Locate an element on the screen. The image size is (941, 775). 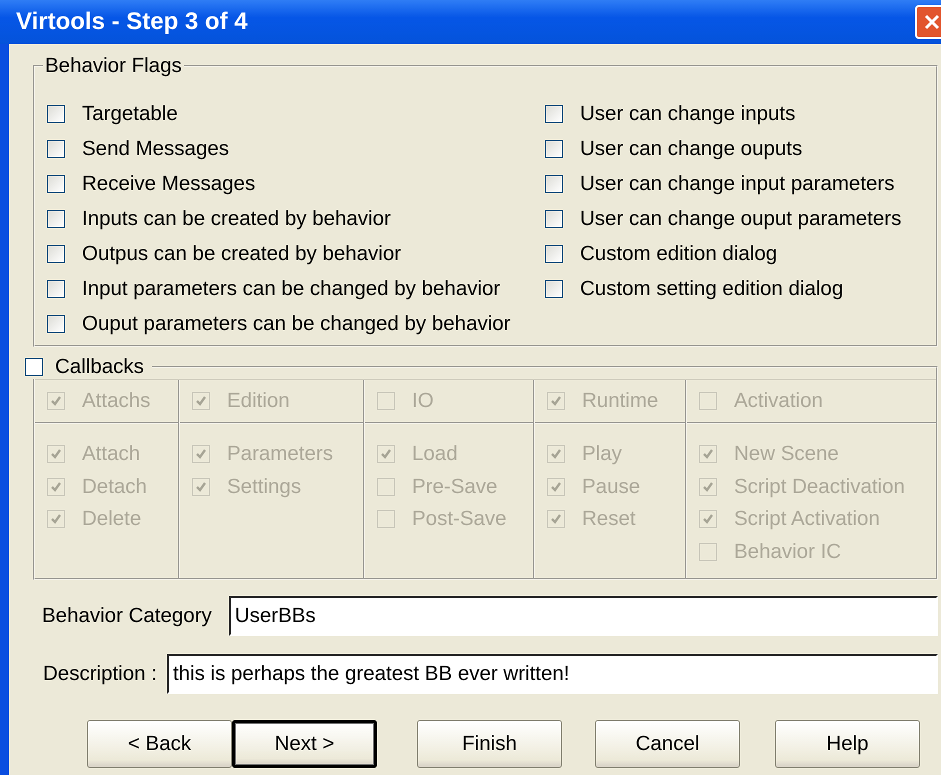
checkbox-label: Custom setting edition dialog is located at coordinates (712, 288).